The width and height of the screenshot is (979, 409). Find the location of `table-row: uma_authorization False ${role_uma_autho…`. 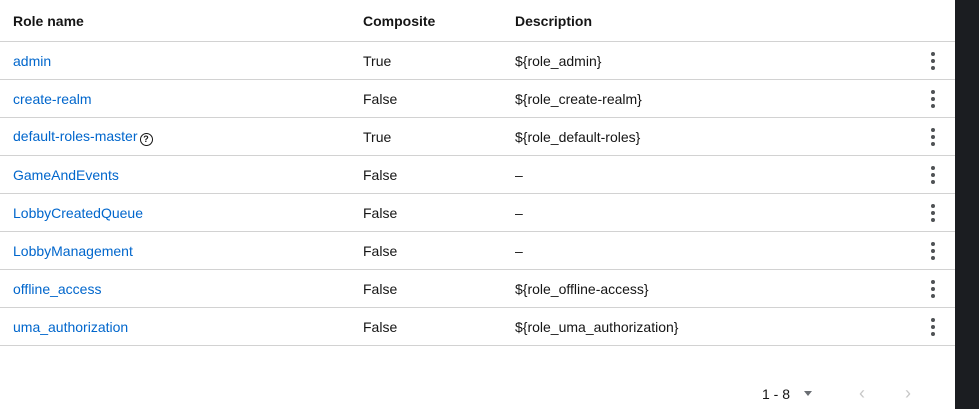

table-row: uma_authorization False ${role_uma_autho… is located at coordinates (477, 327).